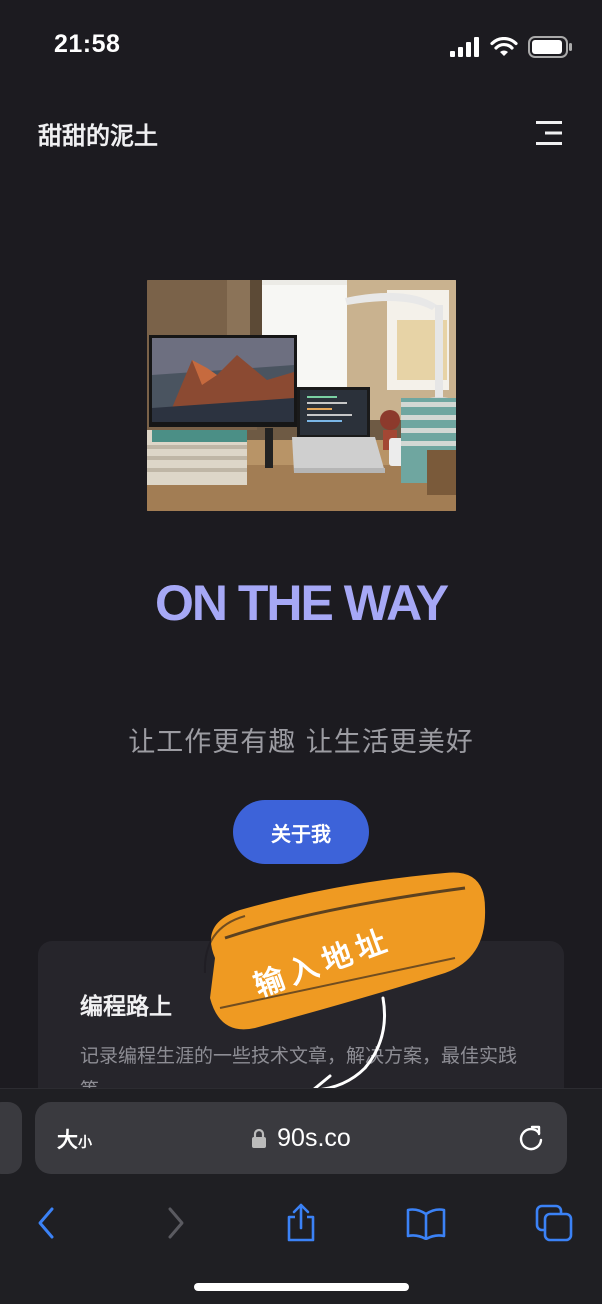  I want to click on browser-nav-row, so click(301, 1223).